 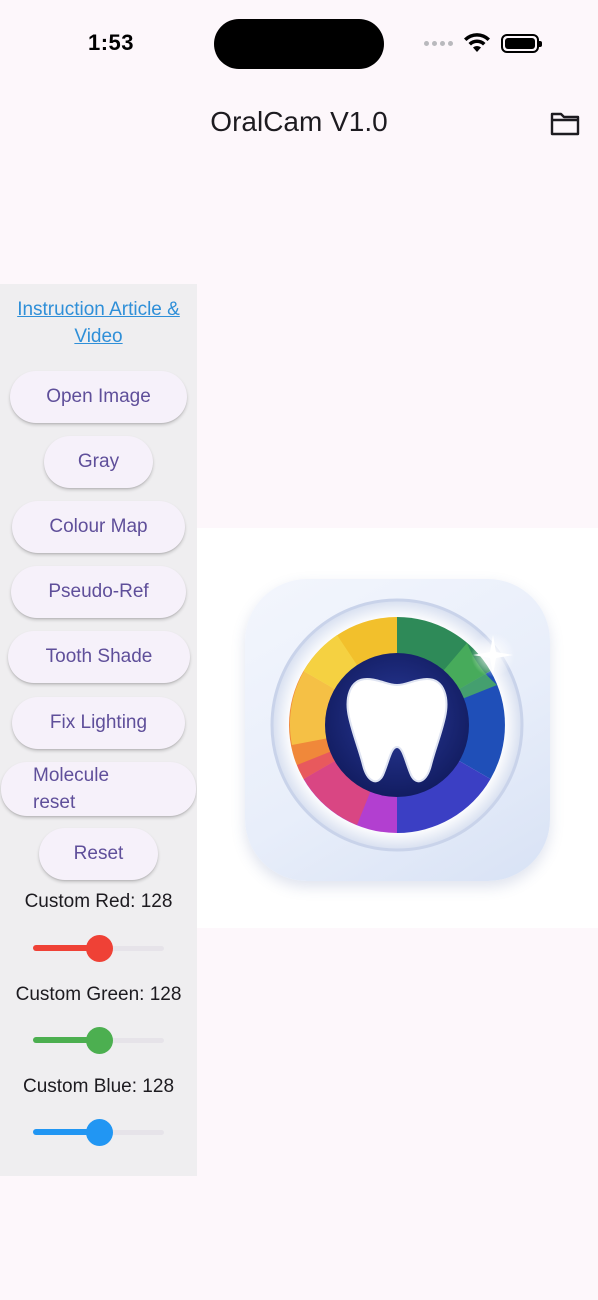 I want to click on custom-blue-slider, so click(x=98, y=1132).